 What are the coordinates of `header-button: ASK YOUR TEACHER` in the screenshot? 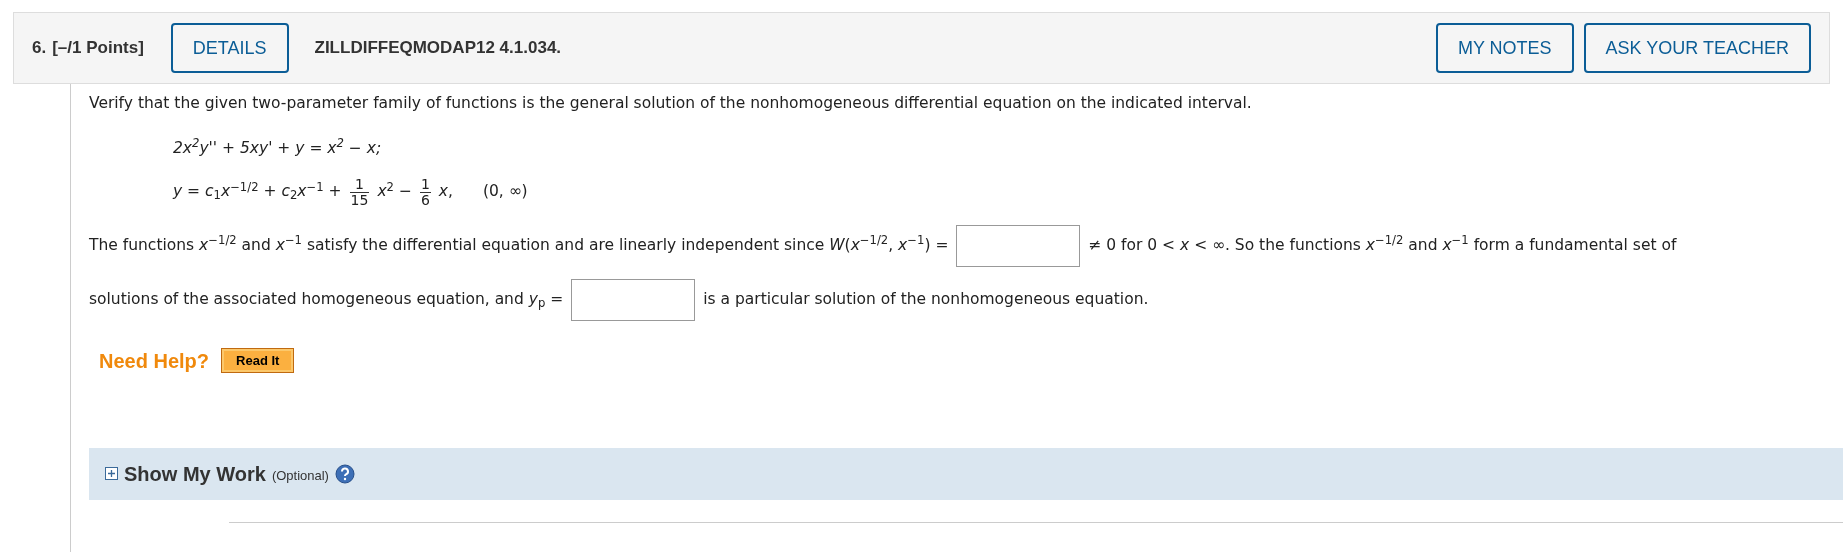 It's located at (1697, 48).